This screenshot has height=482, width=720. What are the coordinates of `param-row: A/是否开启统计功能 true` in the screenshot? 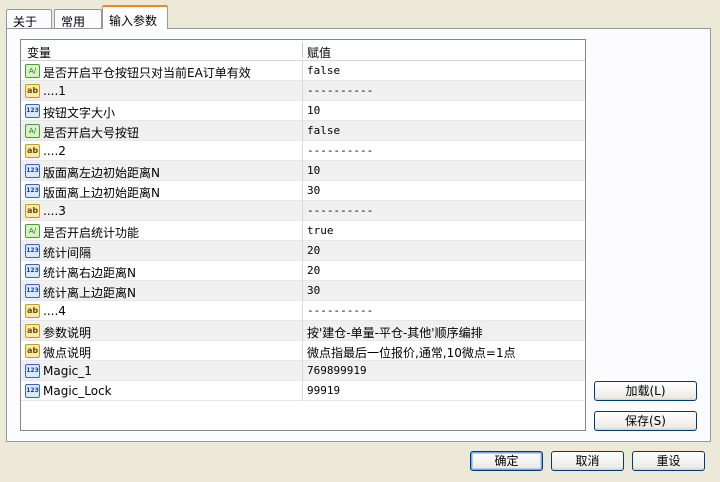 It's located at (303, 231).